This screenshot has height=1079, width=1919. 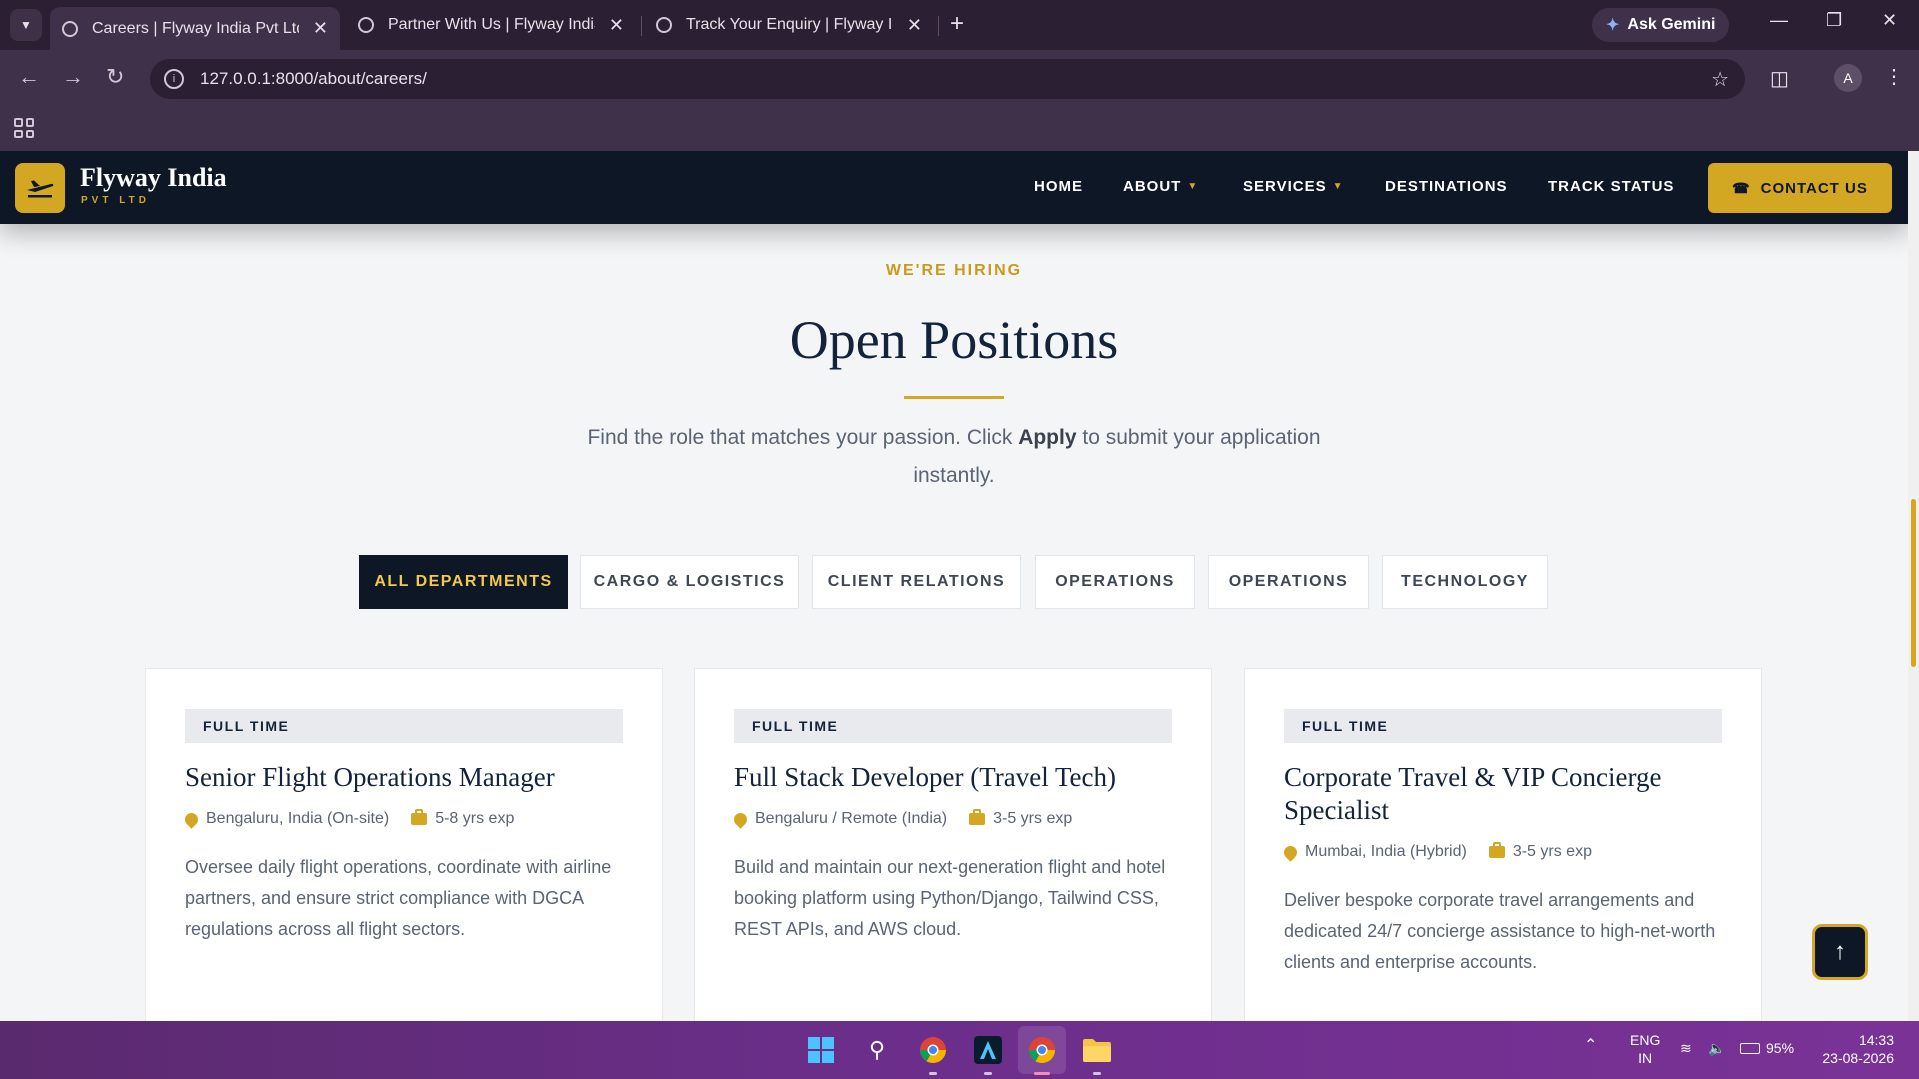 I want to click on app-a-icon, so click(x=988, y=1050).